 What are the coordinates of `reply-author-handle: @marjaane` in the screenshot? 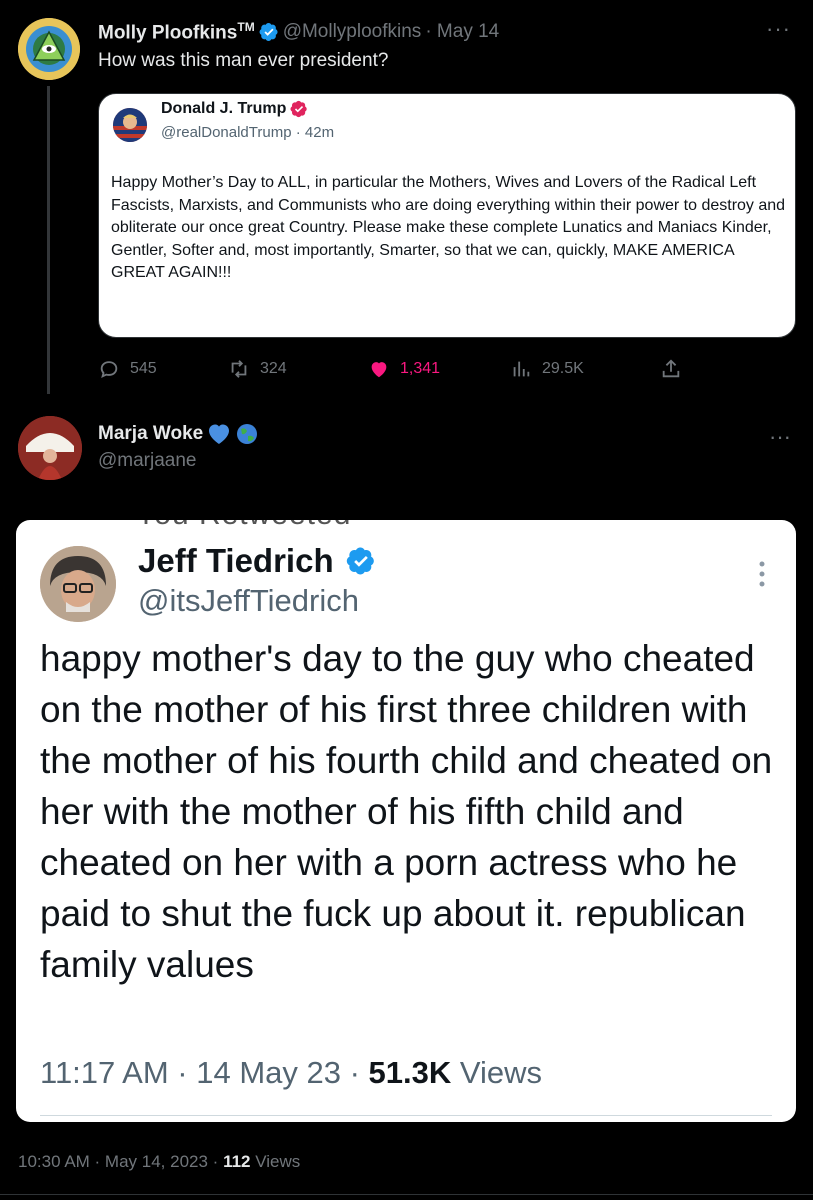 It's located at (147, 461).